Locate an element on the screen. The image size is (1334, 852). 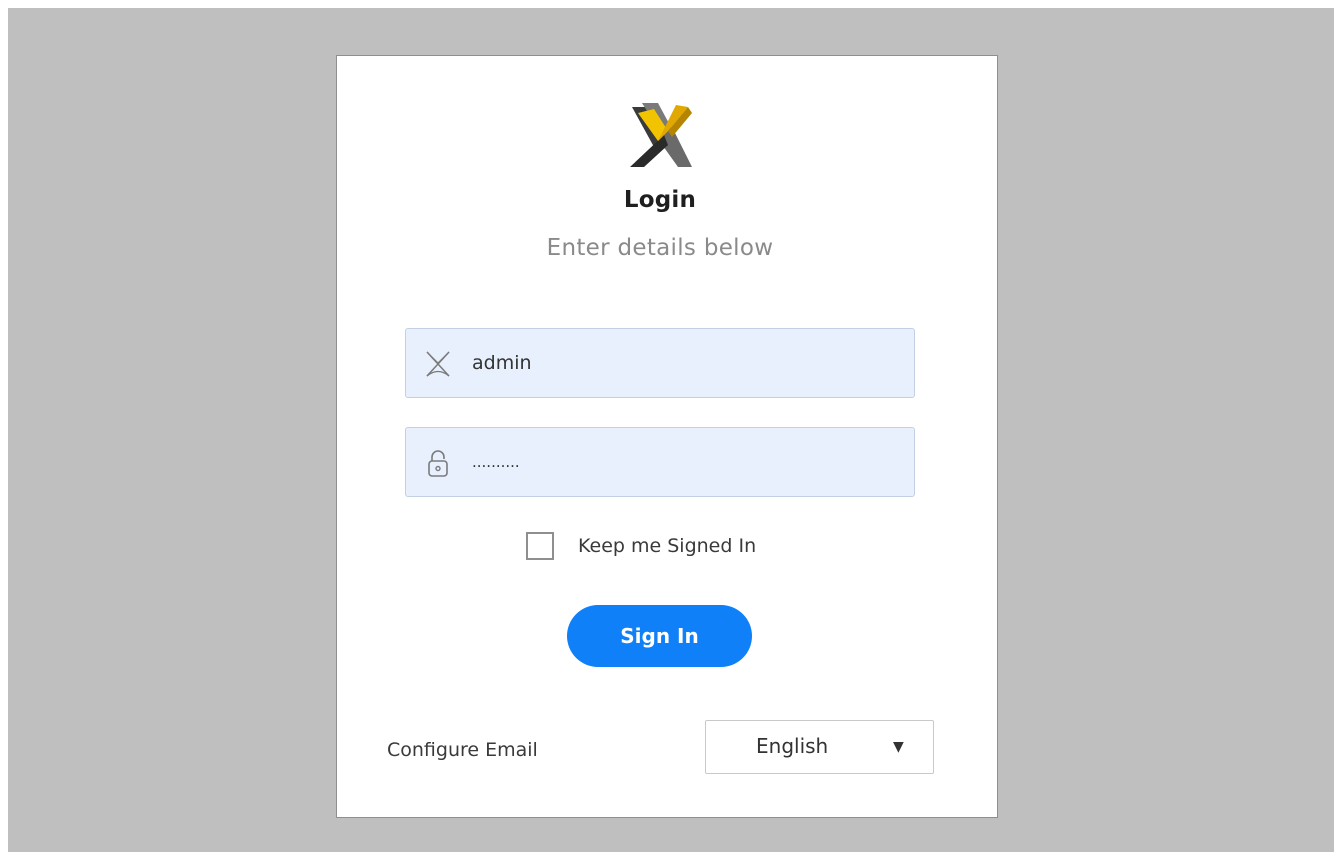
lock-icon is located at coordinates (438, 463).